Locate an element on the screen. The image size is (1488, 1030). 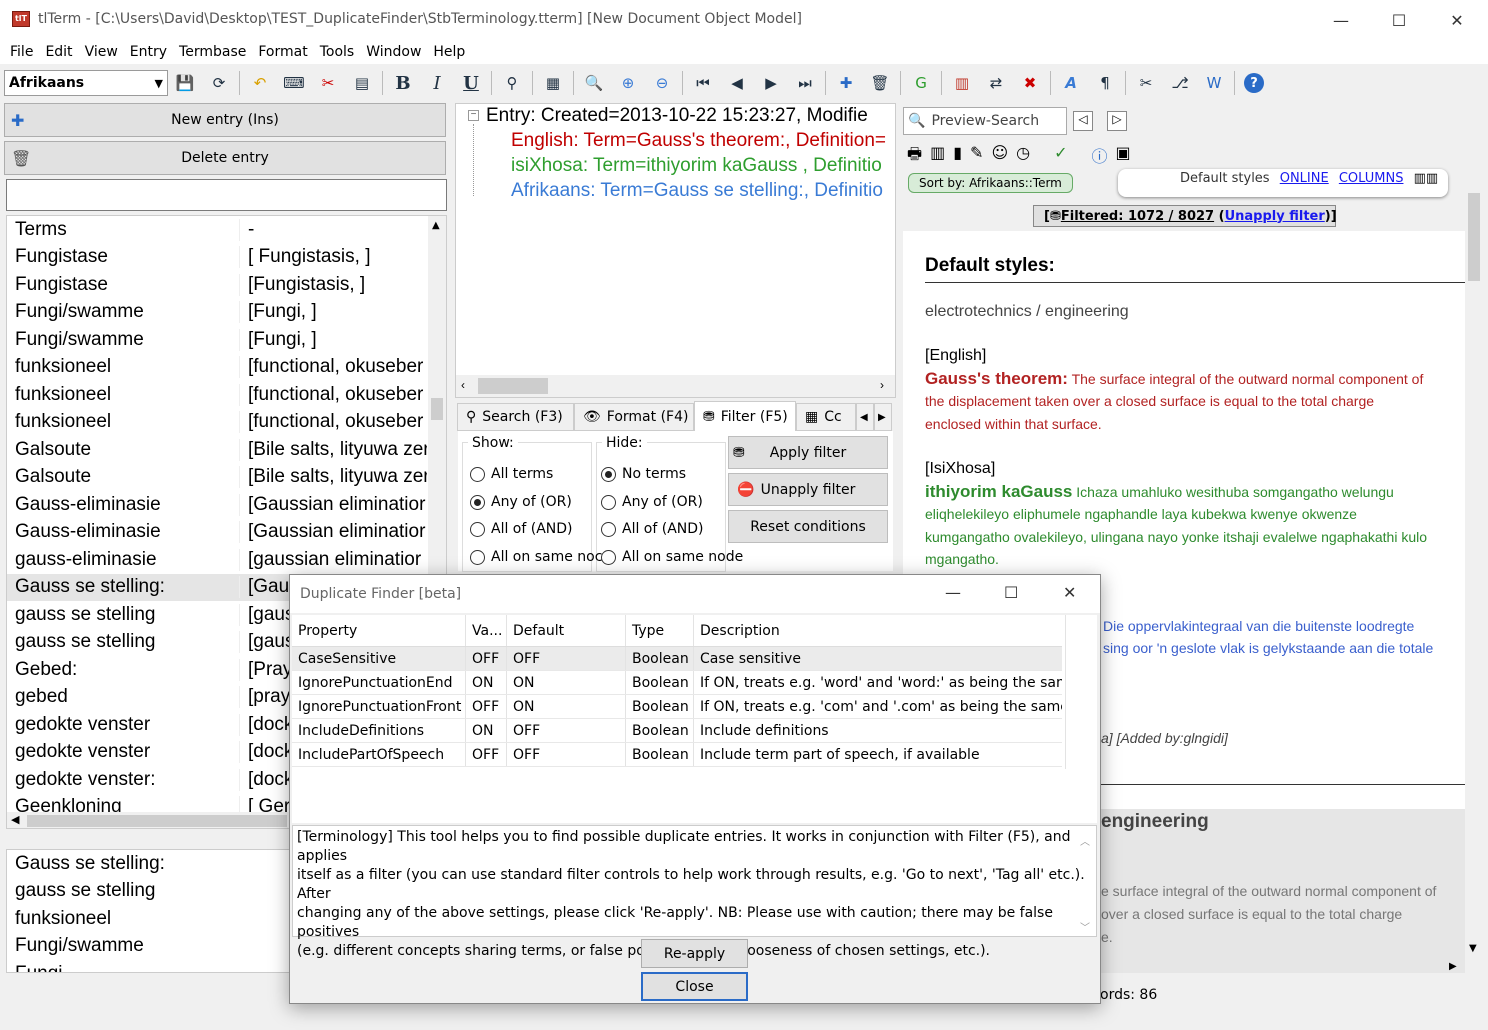
keyboard-icon: ⌨ is located at coordinates (294, 83).